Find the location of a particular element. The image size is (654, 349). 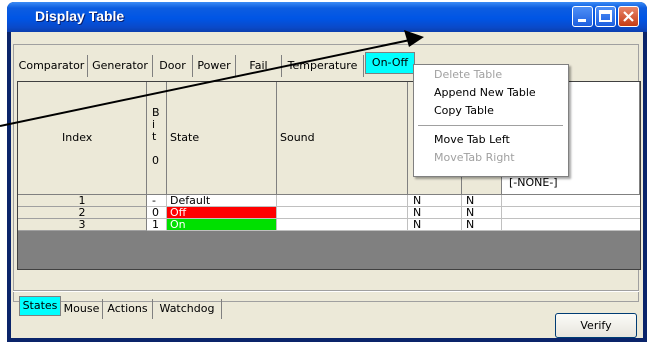

arrow-head-icon is located at coordinates (414, 38).